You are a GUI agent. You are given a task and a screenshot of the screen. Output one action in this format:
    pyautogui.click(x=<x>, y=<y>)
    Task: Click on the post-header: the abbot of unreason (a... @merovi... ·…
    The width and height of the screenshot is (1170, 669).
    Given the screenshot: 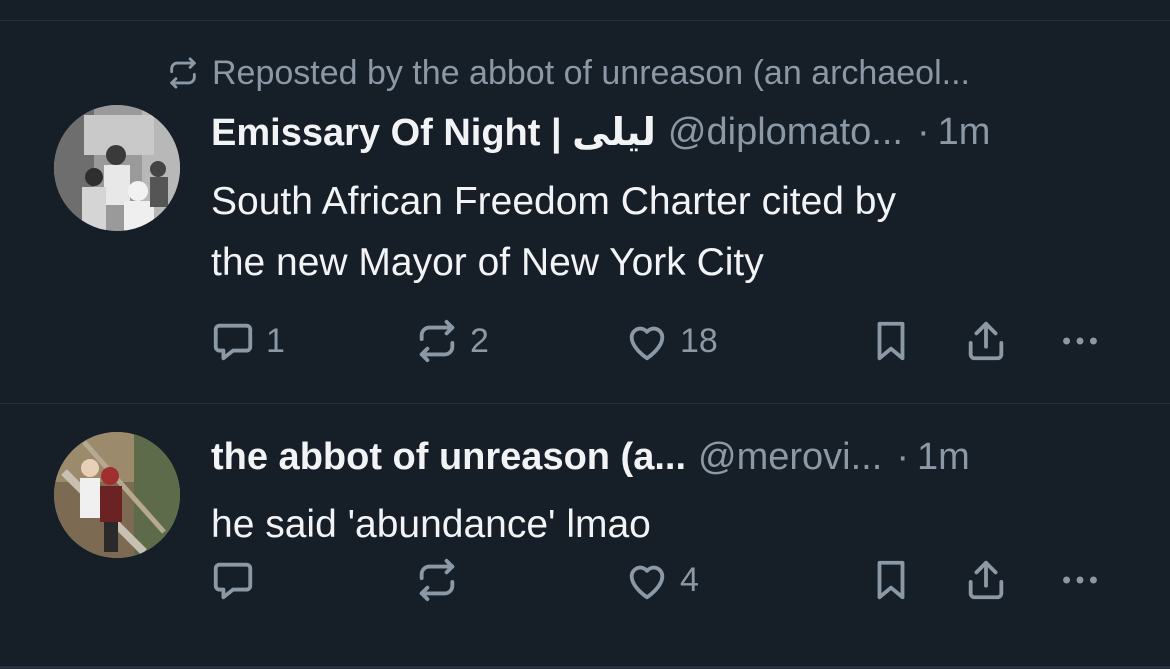 What is the action you would take?
    pyautogui.click(x=667, y=457)
    